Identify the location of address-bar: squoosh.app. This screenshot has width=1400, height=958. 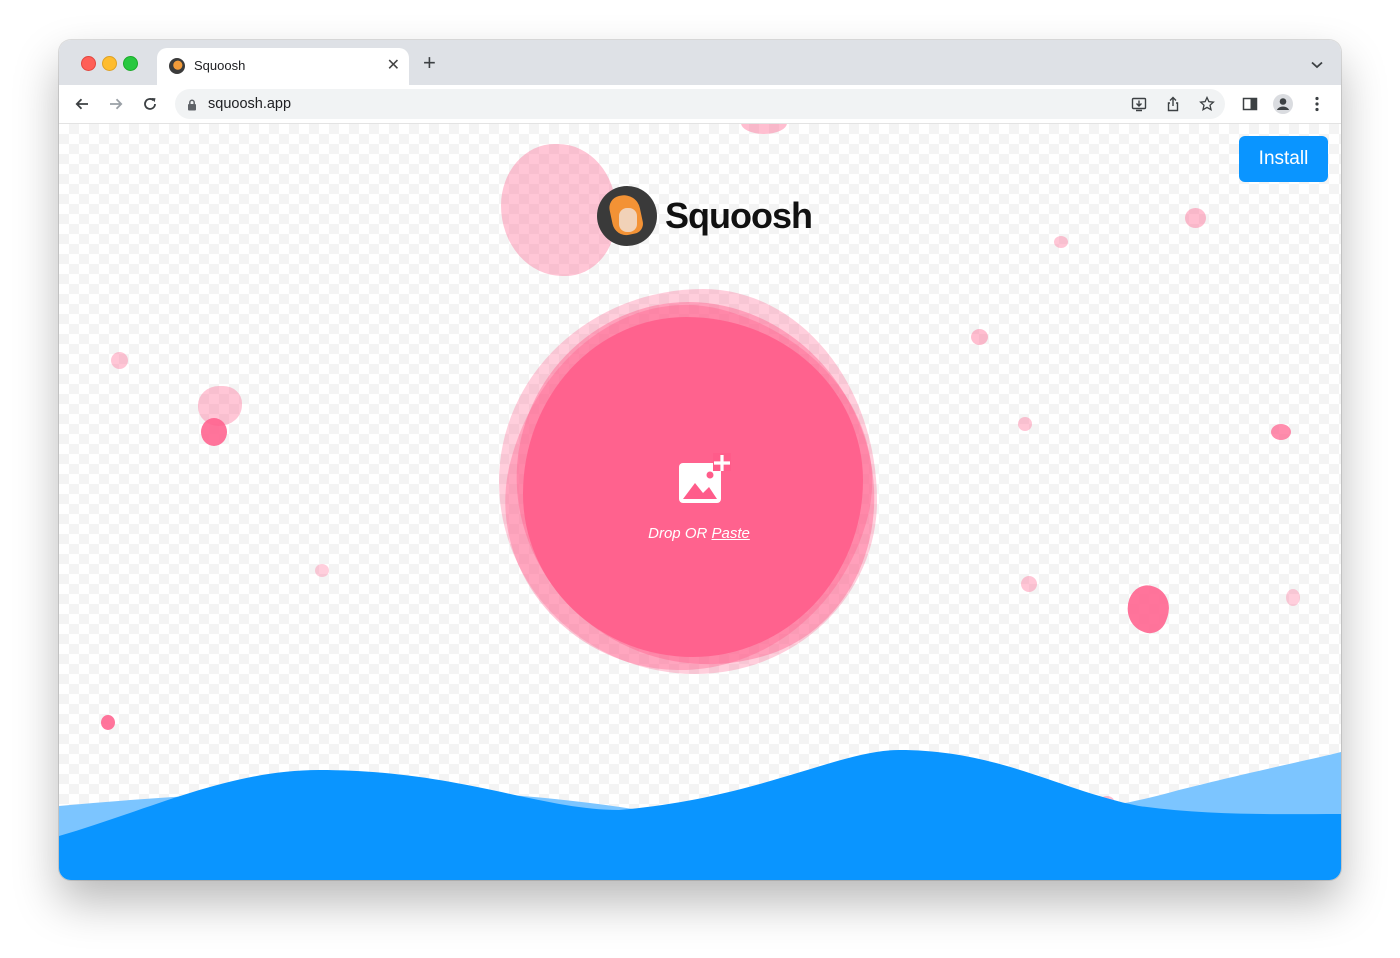
(700, 104).